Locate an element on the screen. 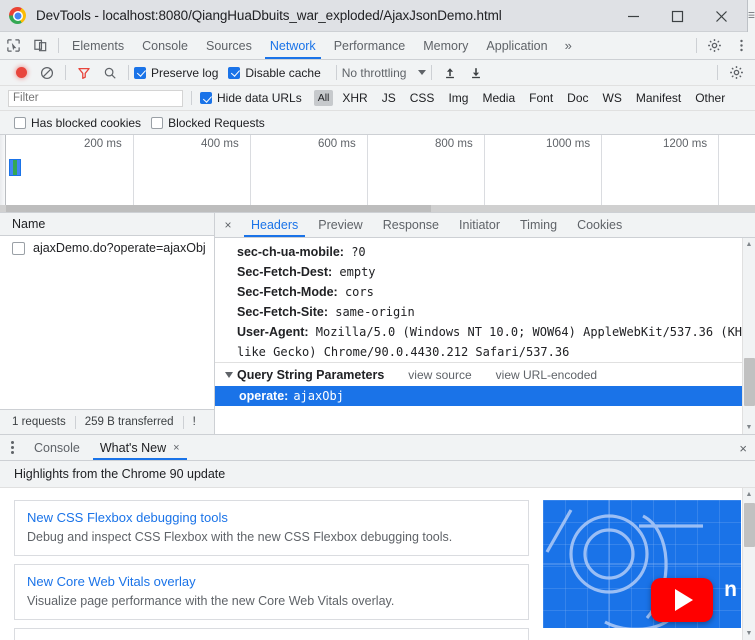 This screenshot has height=640, width=755. tab-application: Application is located at coordinates (516, 45).